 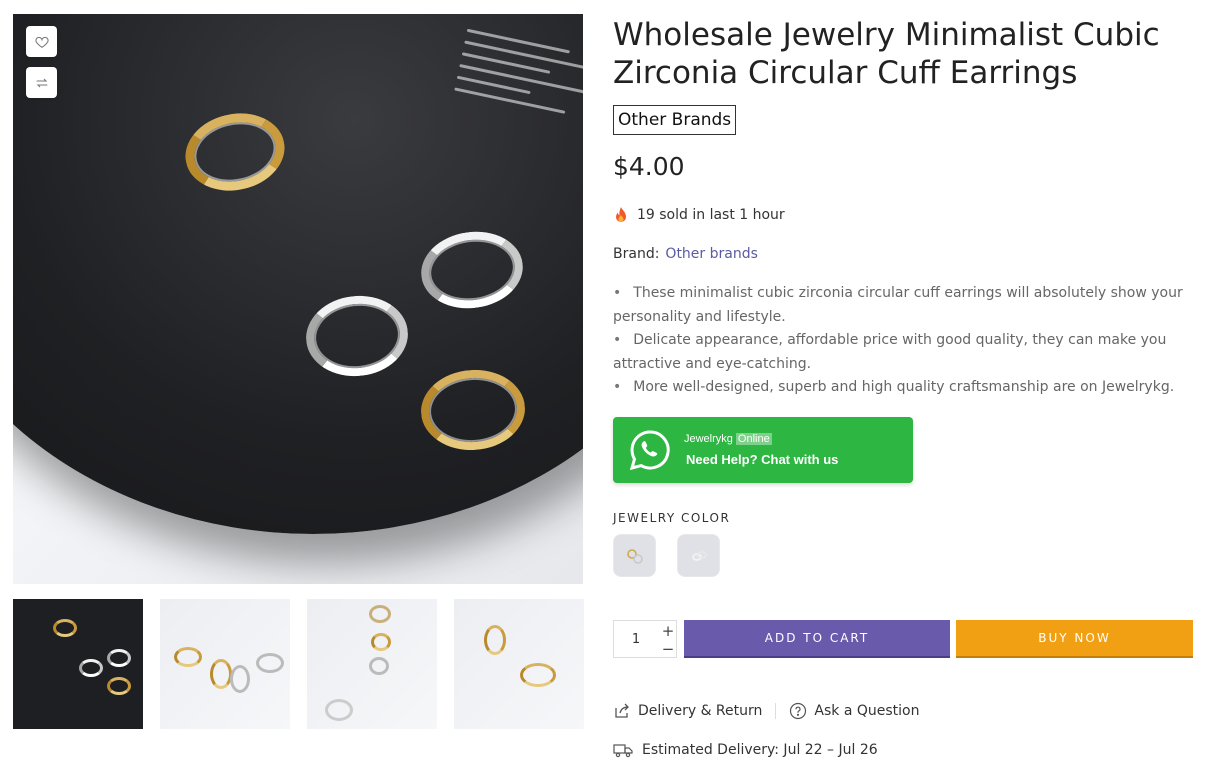 I want to click on compare-button, so click(x=41, y=82).